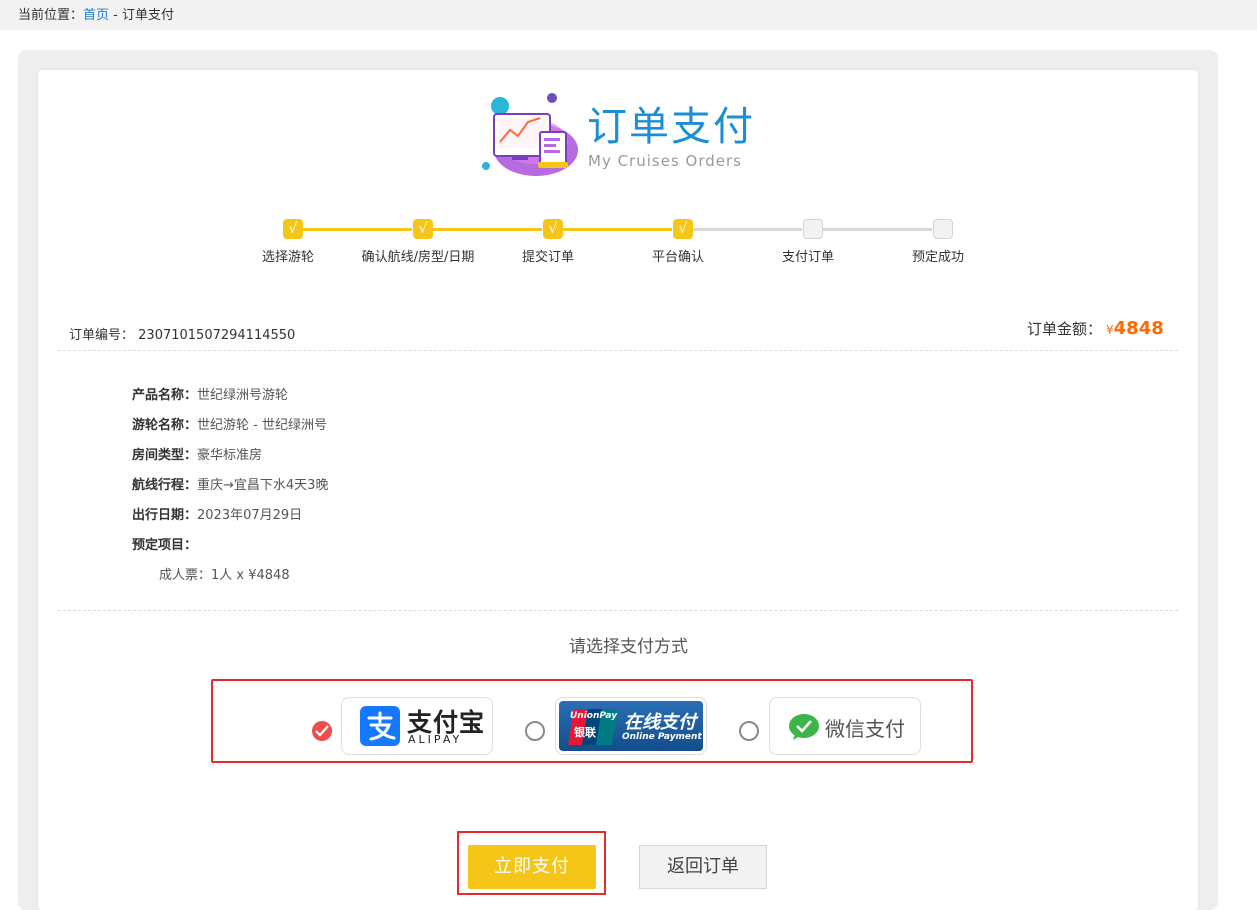  I want to click on detail-row-room: 房间类型：豪华标准房, so click(197, 453).